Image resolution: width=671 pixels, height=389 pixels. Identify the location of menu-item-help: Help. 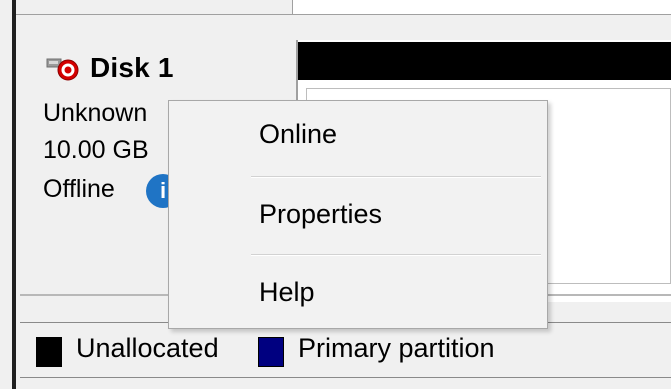
(287, 292).